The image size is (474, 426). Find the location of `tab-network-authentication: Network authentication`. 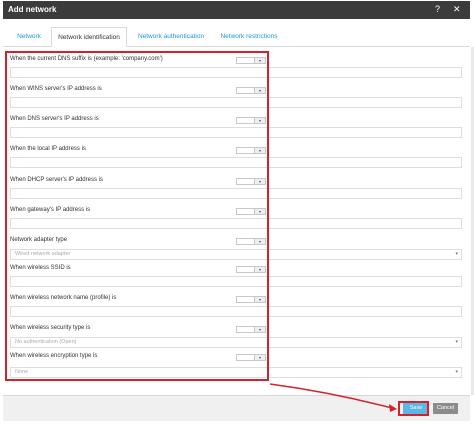

tab-network-authentication: Network authentication is located at coordinates (171, 37).